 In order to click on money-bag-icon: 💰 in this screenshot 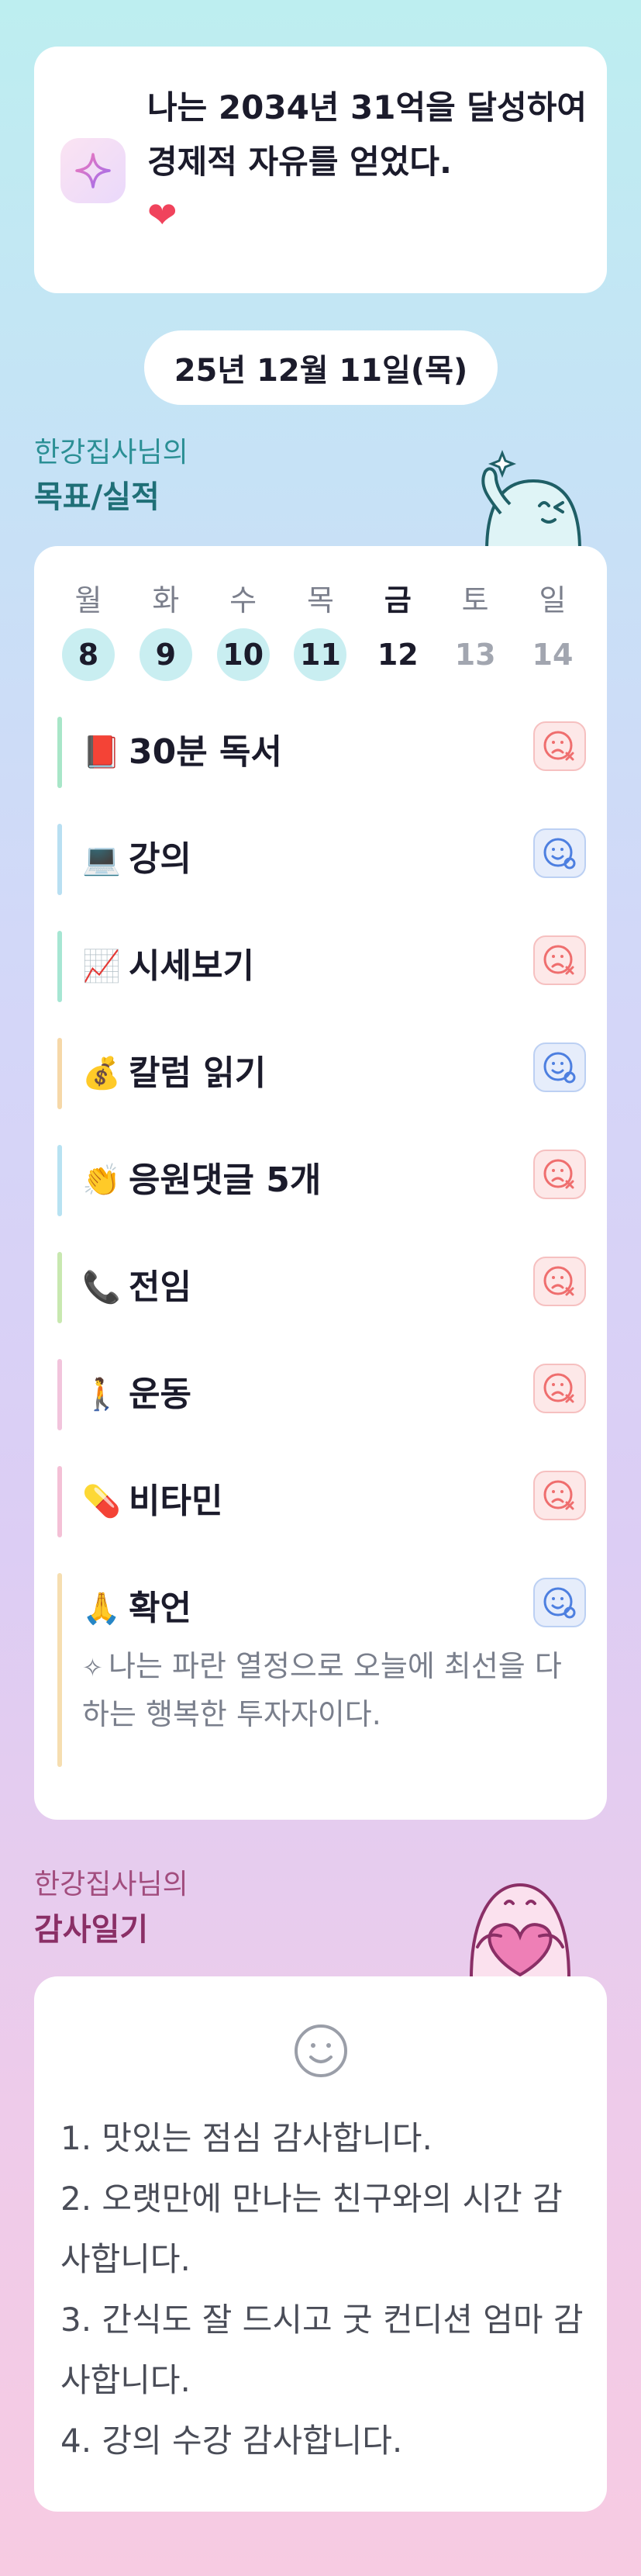, I will do `click(102, 1073)`.